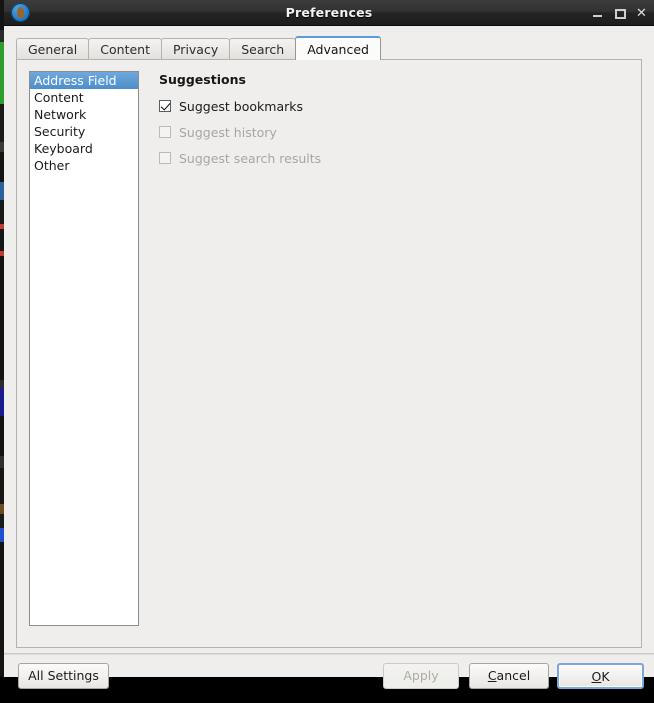  What do you see at coordinates (84, 114) in the screenshot?
I see `sidebar-item-network: Network` at bounding box center [84, 114].